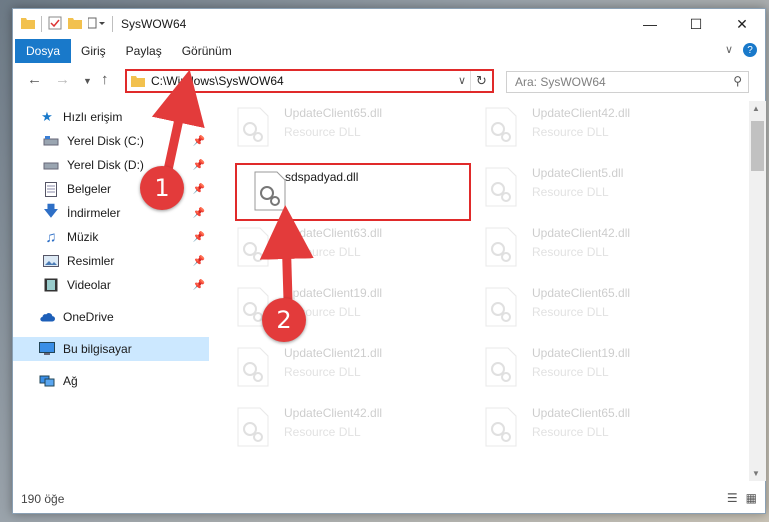  Describe the element at coordinates (389, 499) in the screenshot. I see `status-bar: 190 öğe ☰ ▦` at that location.